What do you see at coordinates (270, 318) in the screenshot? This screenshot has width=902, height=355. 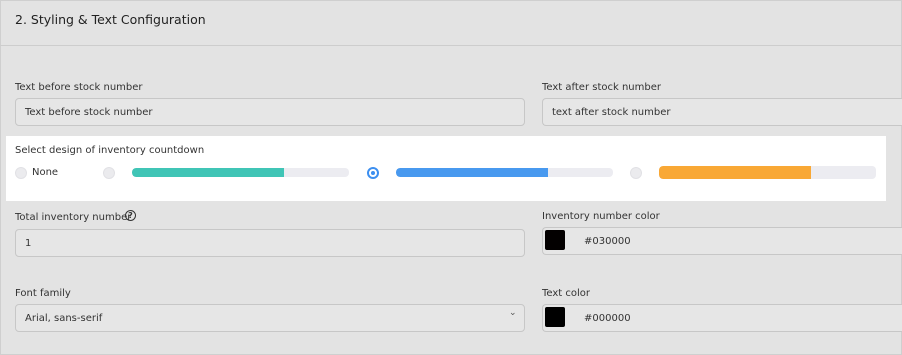 I see `font-family-select: Arial, sans-serif` at bounding box center [270, 318].